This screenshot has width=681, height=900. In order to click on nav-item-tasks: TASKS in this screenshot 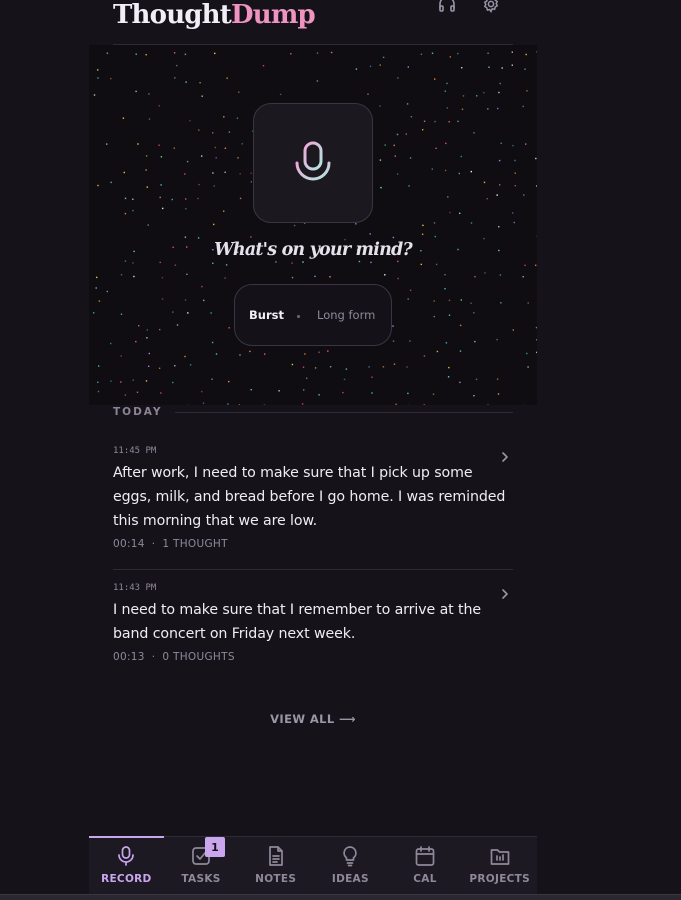, I will do `click(201, 865)`.